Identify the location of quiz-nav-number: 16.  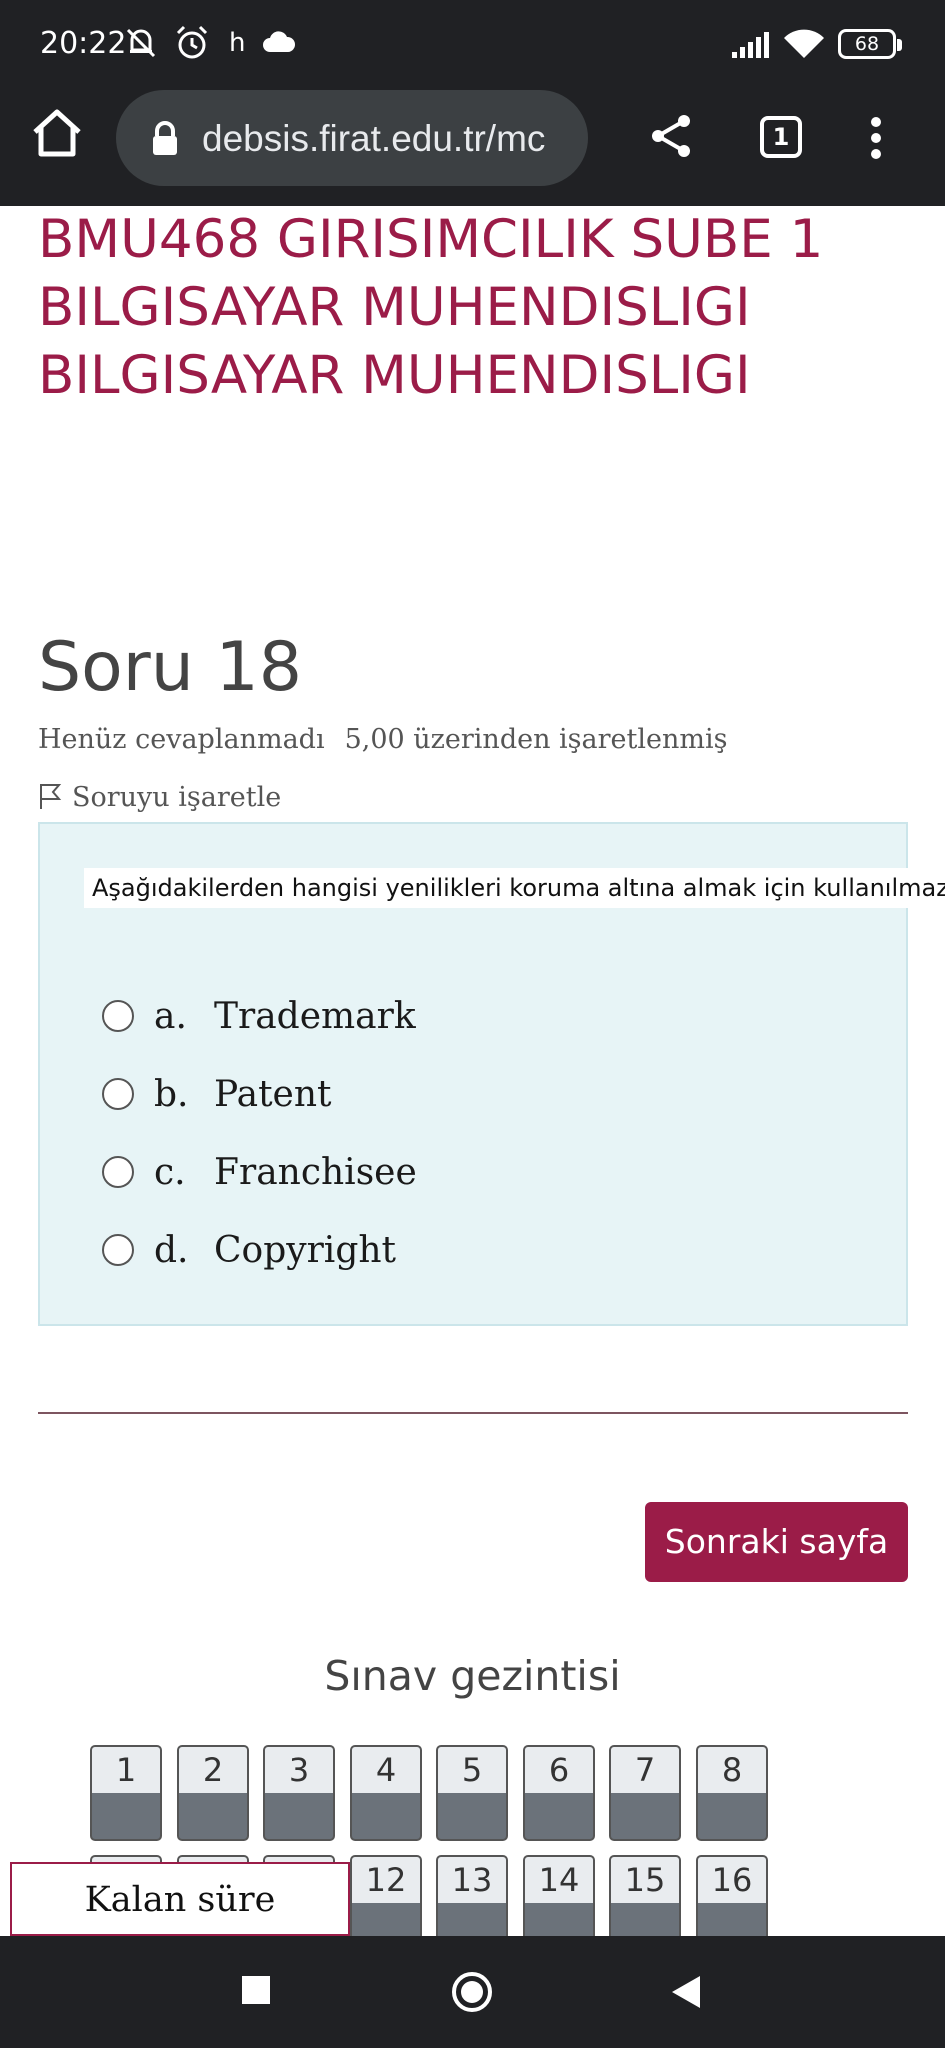
(732, 1880).